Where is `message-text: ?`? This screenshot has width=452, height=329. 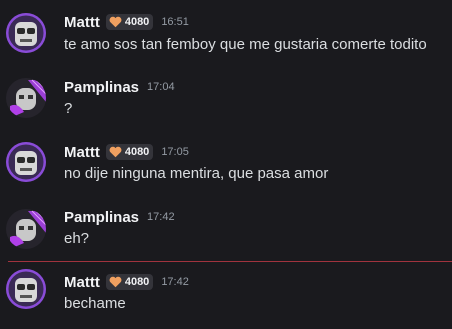 message-text: ? is located at coordinates (68, 108).